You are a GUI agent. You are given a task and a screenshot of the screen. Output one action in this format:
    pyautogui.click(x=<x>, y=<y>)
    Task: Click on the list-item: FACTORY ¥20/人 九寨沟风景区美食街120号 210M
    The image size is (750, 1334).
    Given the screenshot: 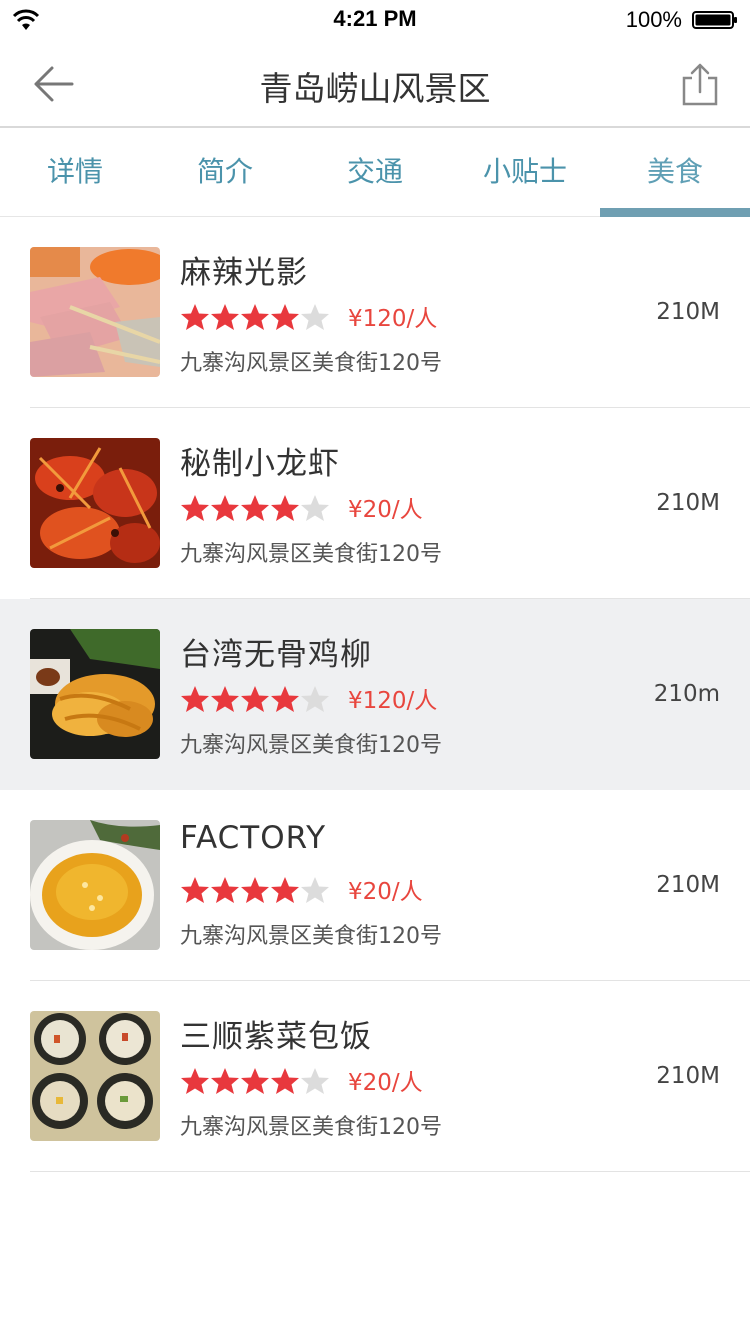 What is the action you would take?
    pyautogui.click(x=375, y=885)
    